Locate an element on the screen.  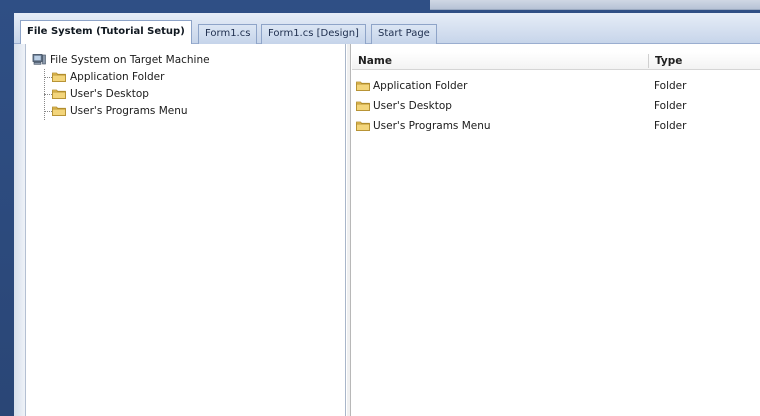
toolbar-strip is located at coordinates (595, 5).